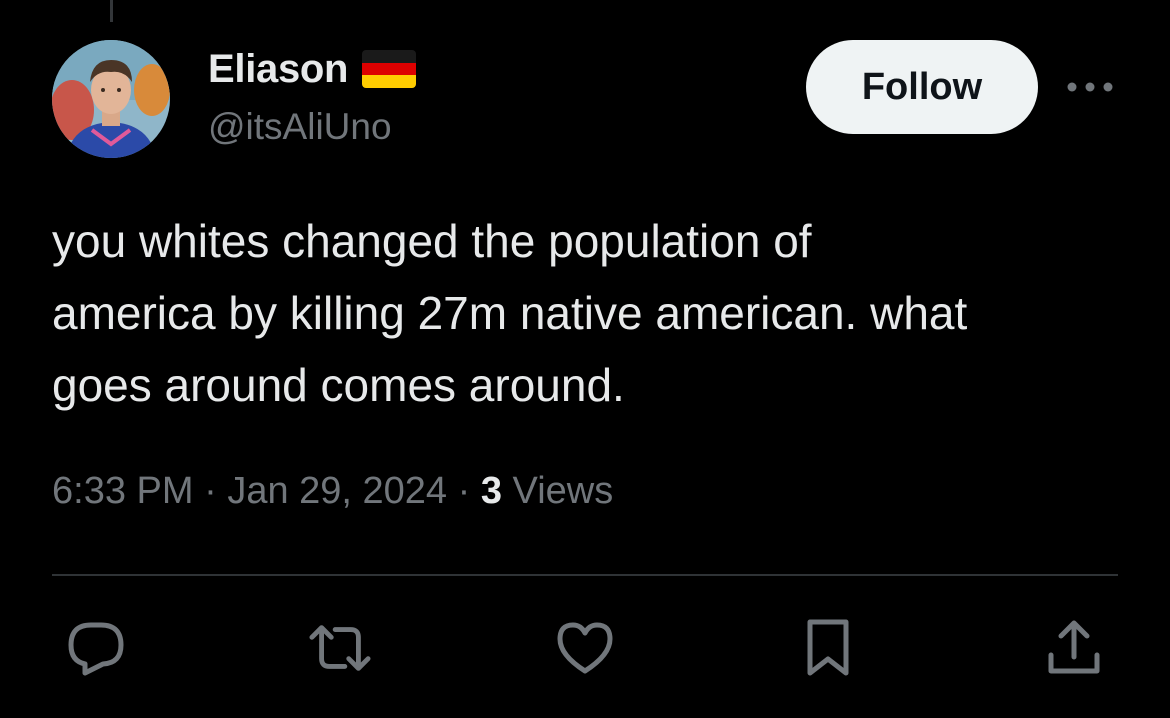 This screenshot has width=1170, height=718. I want to click on author-handle: @itsAliUno, so click(300, 127).